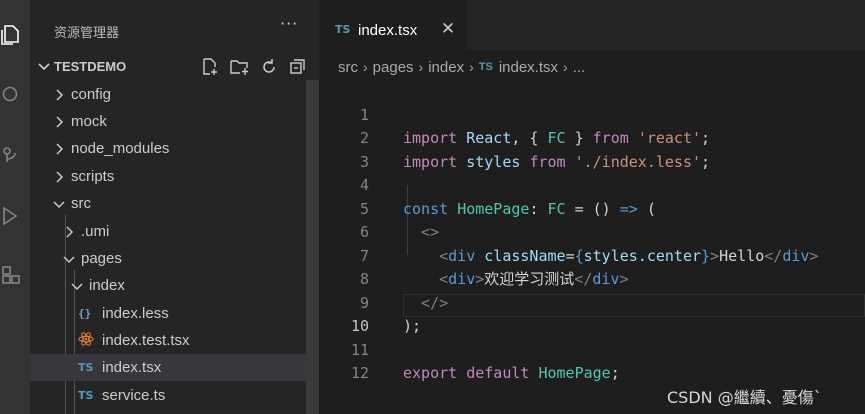  Describe the element at coordinates (592, 149) in the screenshot. I see `code-line: 3` at that location.